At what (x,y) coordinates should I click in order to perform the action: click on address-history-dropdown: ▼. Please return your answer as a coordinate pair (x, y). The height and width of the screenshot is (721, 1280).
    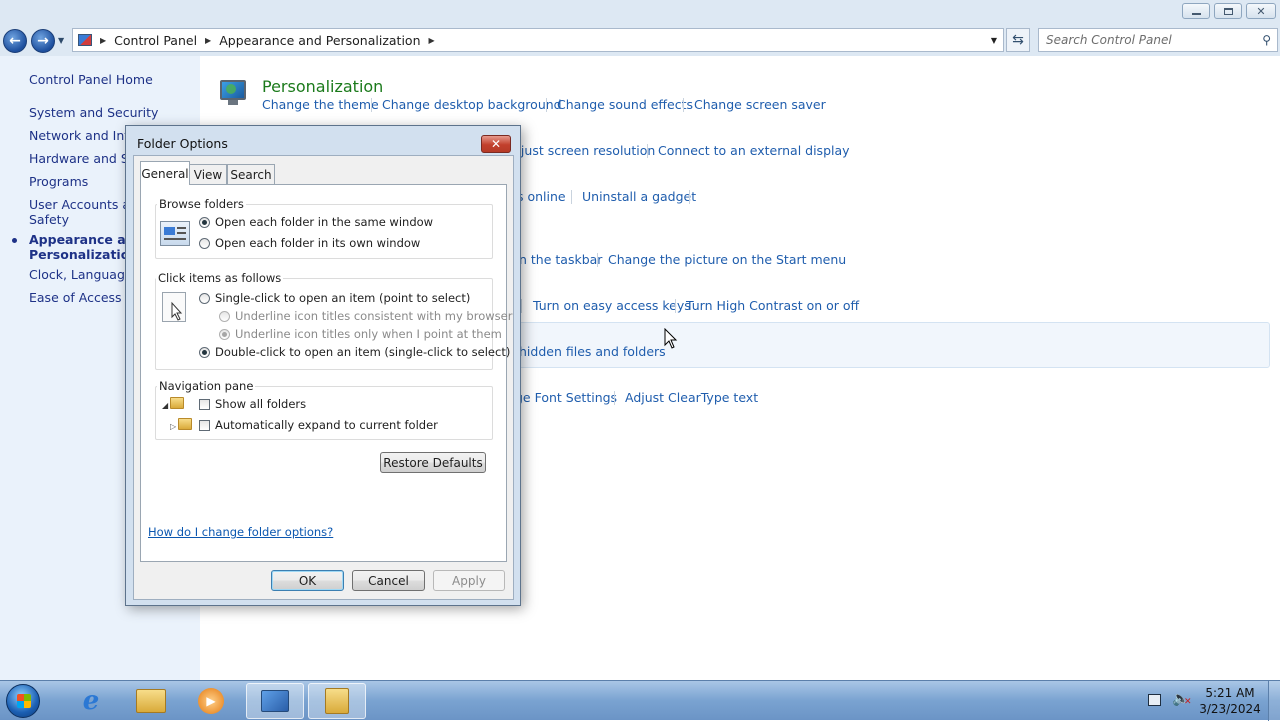
    Looking at the image, I should click on (994, 40).